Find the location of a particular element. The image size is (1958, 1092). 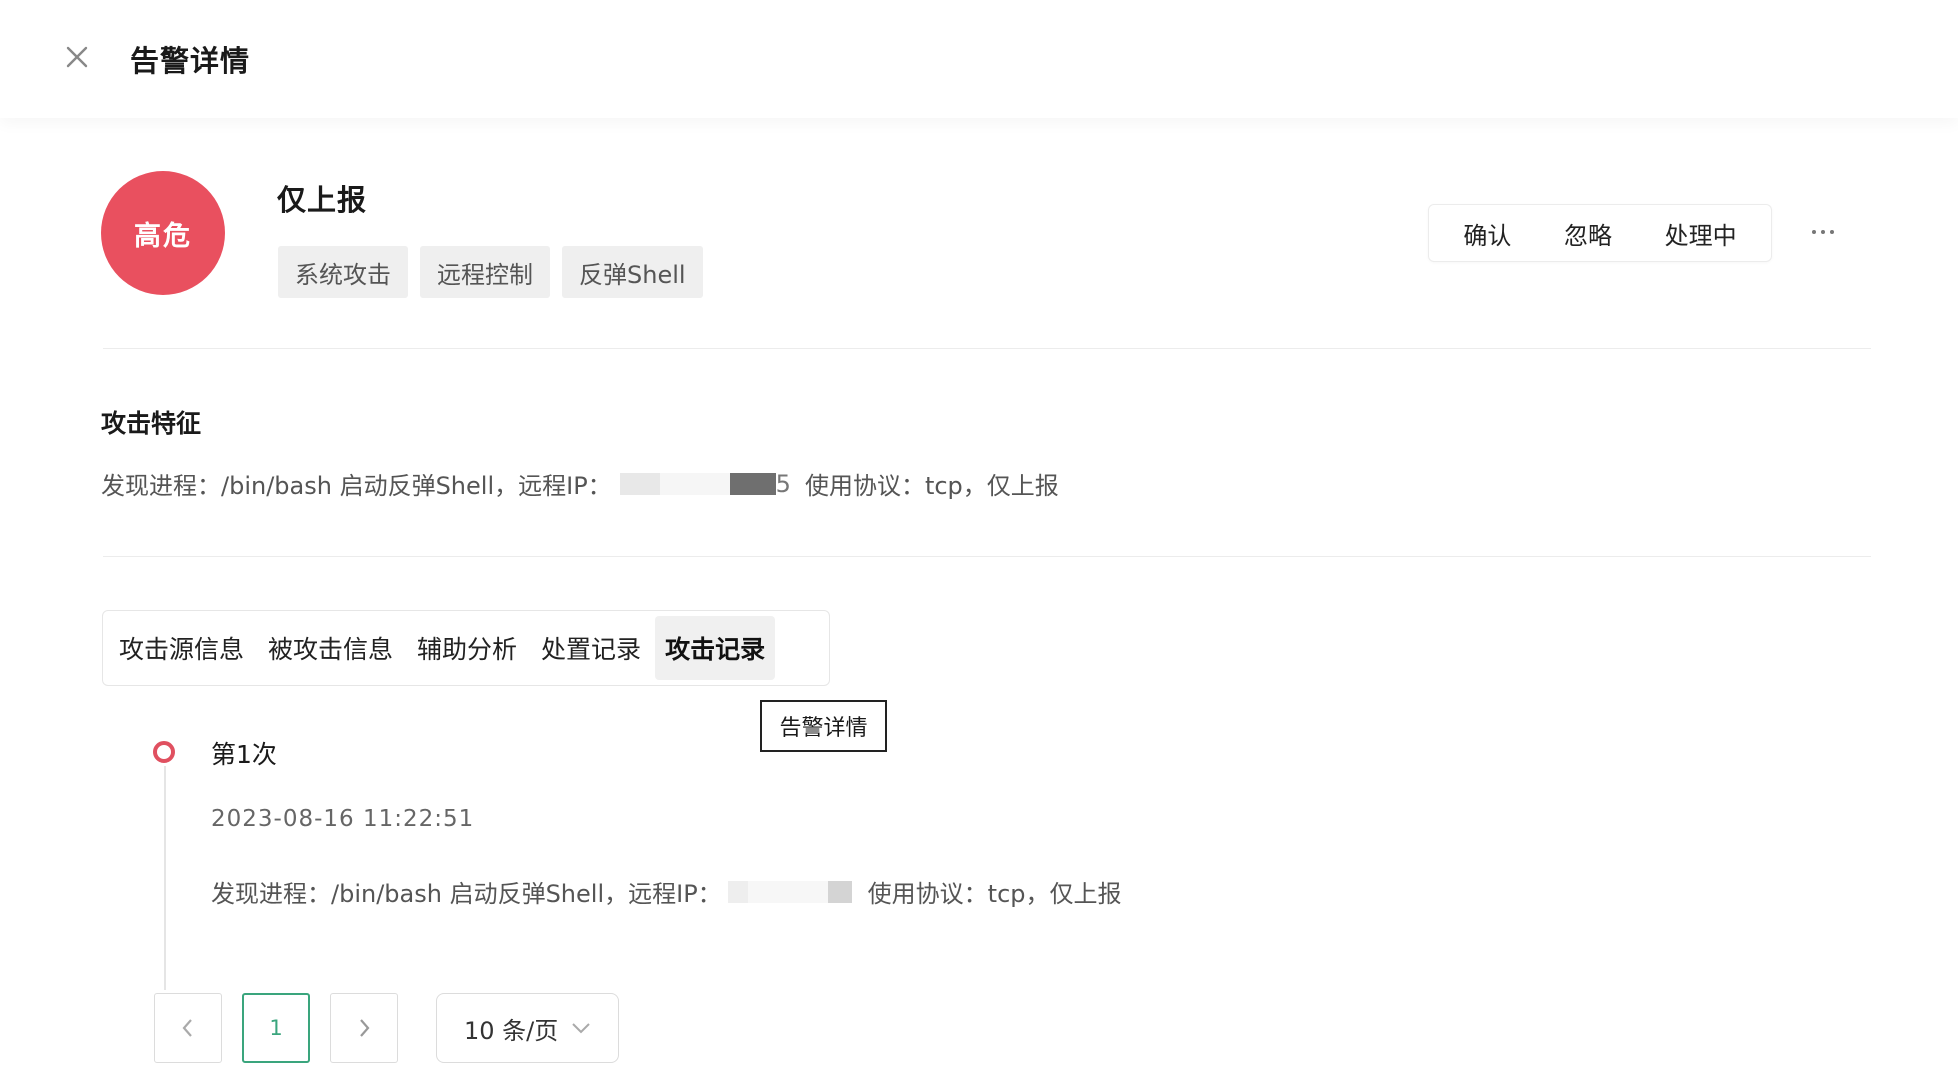

page-size-select: 10 条/页 is located at coordinates (527, 1028).